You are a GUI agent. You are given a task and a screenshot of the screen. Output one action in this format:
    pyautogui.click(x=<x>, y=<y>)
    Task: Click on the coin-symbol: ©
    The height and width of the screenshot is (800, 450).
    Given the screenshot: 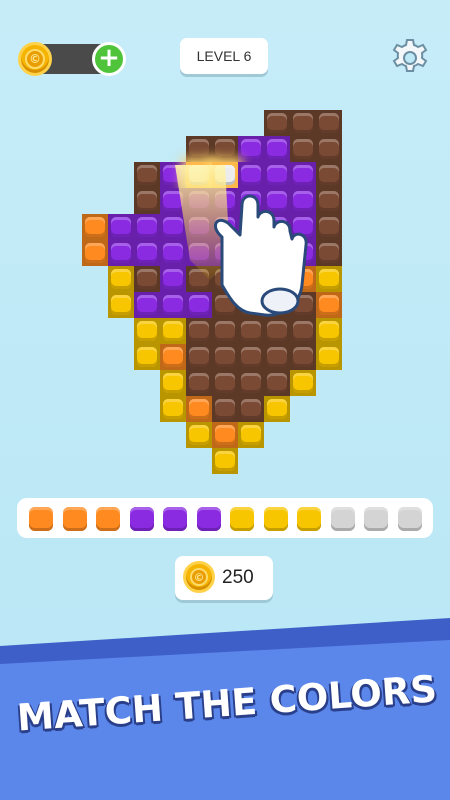 What is the action you would take?
    pyautogui.click(x=199, y=577)
    